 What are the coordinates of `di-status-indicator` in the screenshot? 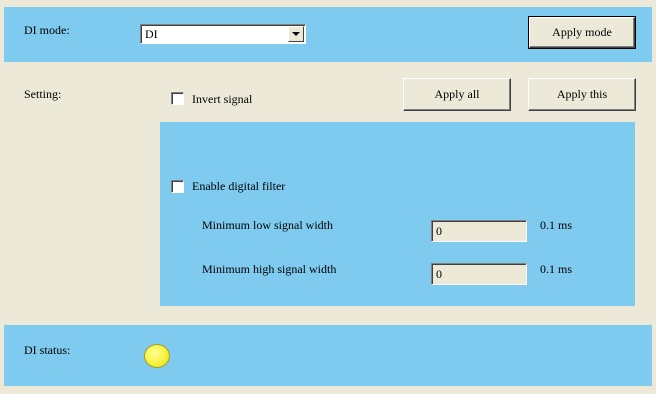 It's located at (157, 356).